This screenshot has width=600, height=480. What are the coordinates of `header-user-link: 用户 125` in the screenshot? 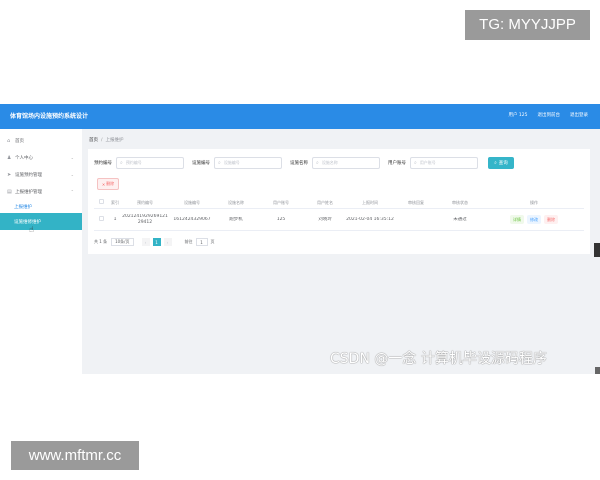 It's located at (517, 115).